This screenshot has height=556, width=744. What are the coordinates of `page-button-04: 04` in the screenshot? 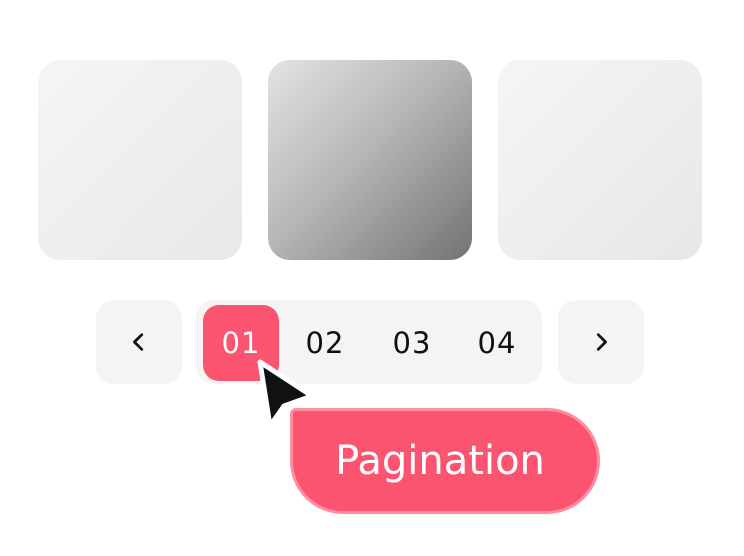 It's located at (497, 343).